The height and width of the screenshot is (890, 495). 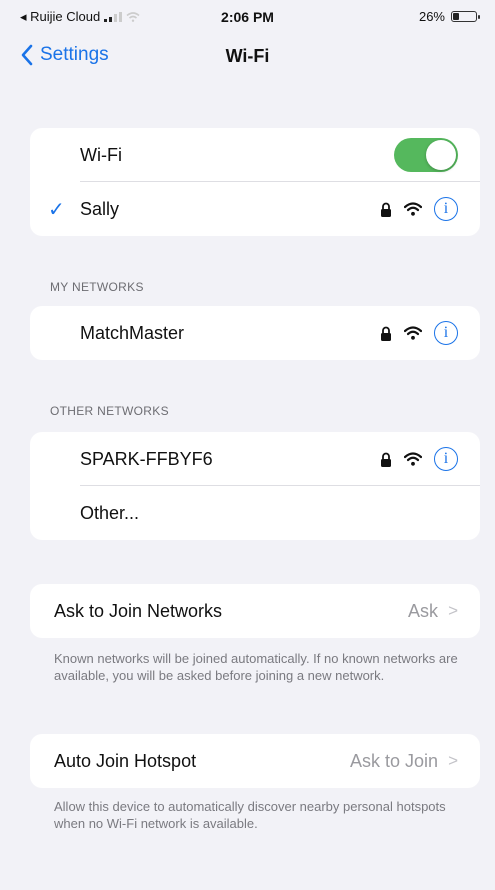 I want to click on wifi-toggle-switch, so click(x=426, y=155).